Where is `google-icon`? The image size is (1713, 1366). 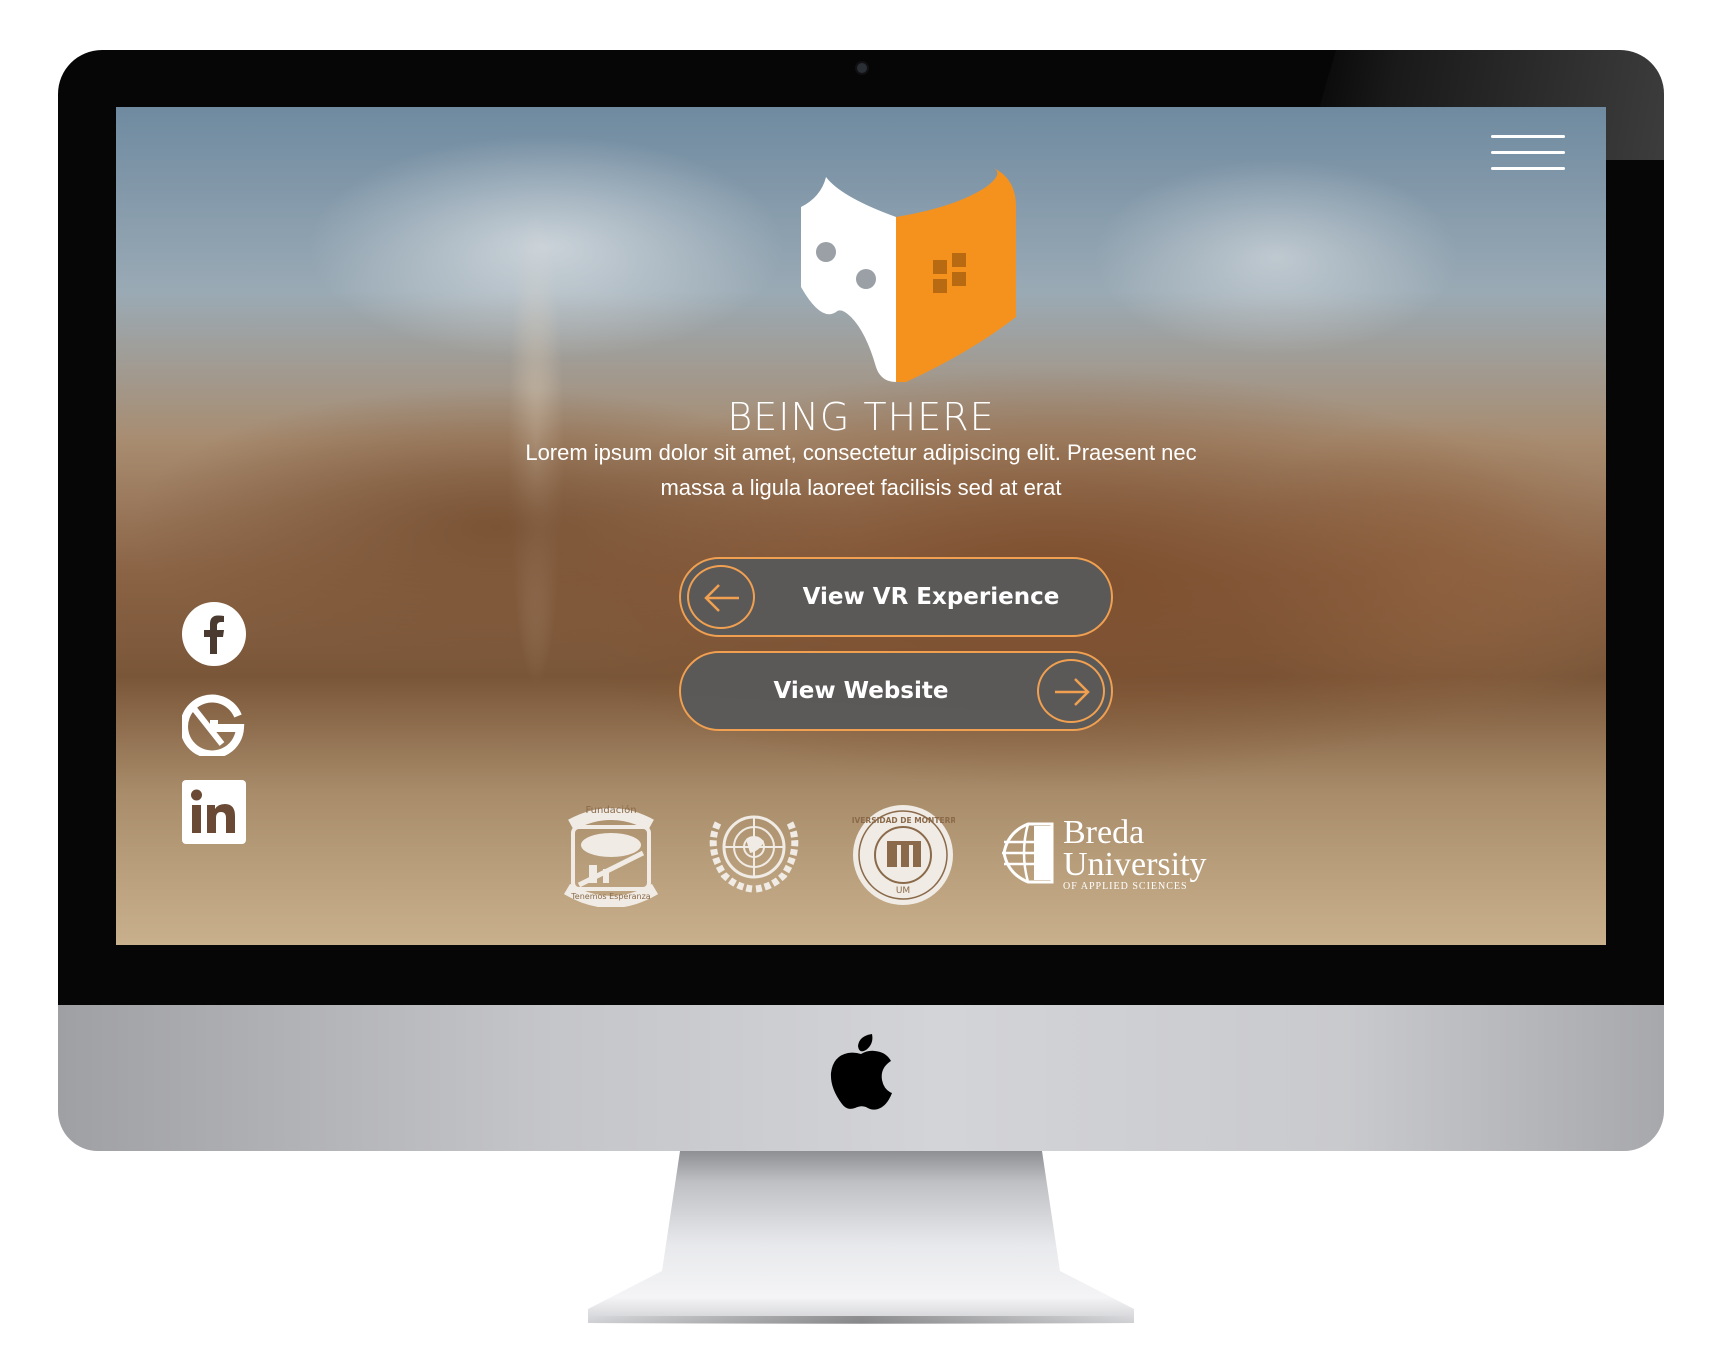
google-icon is located at coordinates (214, 724).